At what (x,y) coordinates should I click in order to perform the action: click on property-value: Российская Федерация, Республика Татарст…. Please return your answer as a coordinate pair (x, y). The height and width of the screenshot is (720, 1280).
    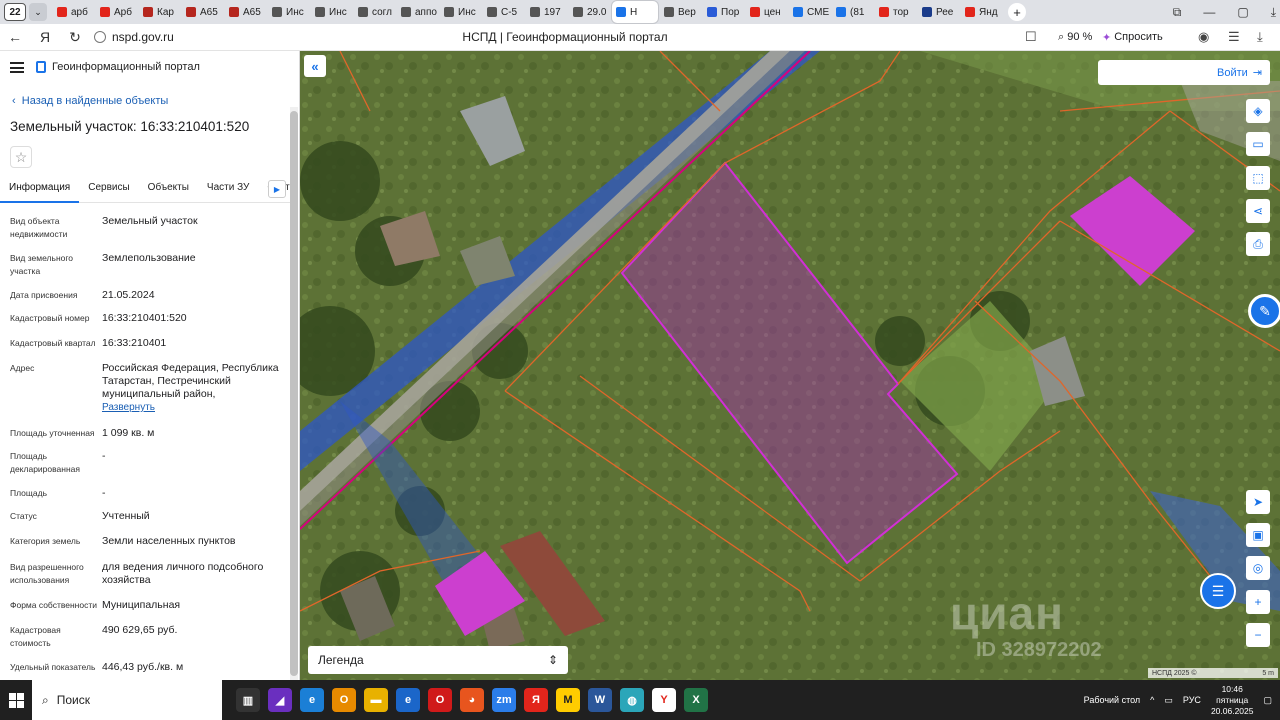
    Looking at the image, I should click on (191, 388).